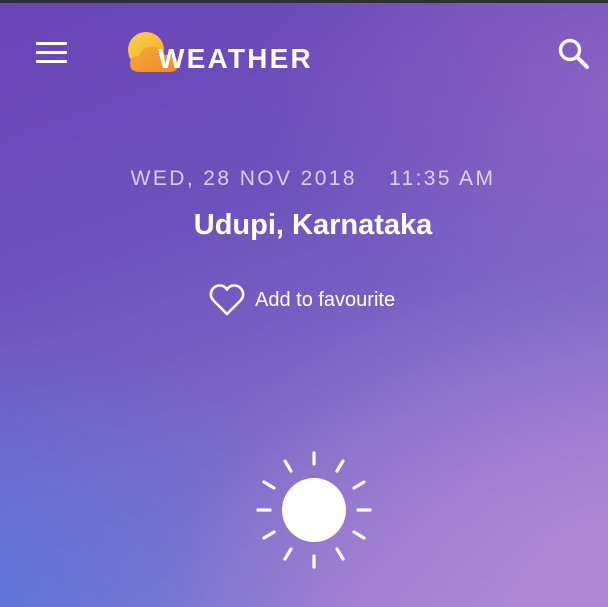  I want to click on add-favourite-button: Add to favourite, so click(301, 300).